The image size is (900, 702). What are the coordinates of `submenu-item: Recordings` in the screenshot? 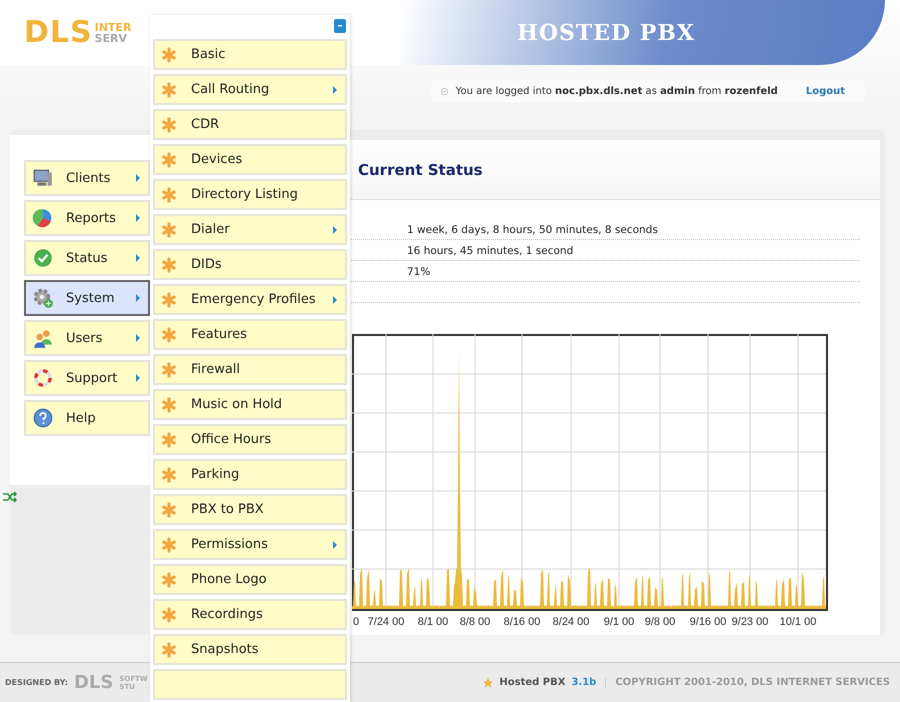 It's located at (250, 614).